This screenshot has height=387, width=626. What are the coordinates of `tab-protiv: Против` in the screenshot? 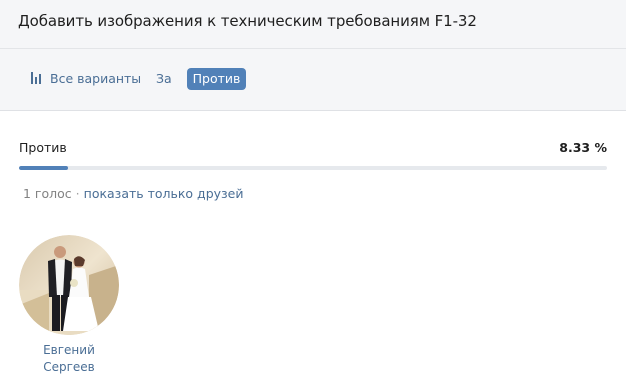 It's located at (216, 79).